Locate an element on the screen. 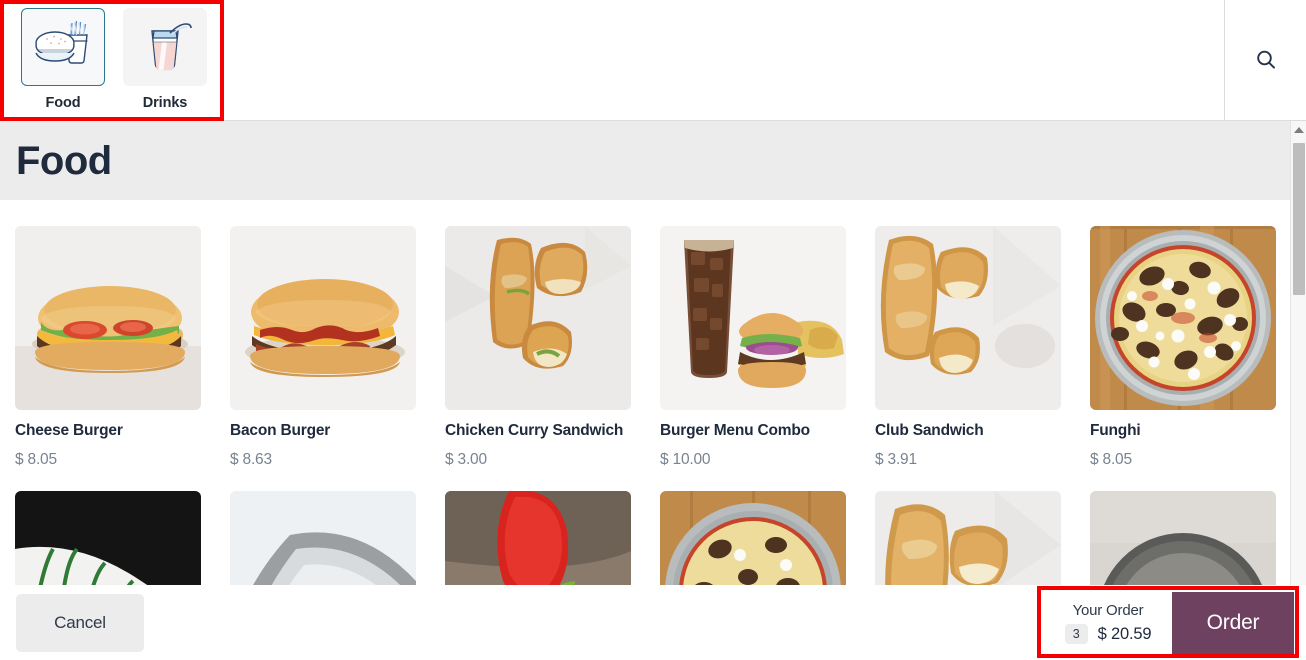 This screenshot has height=660, width=1306. product-name: Cheese Burger is located at coordinates (69, 430).